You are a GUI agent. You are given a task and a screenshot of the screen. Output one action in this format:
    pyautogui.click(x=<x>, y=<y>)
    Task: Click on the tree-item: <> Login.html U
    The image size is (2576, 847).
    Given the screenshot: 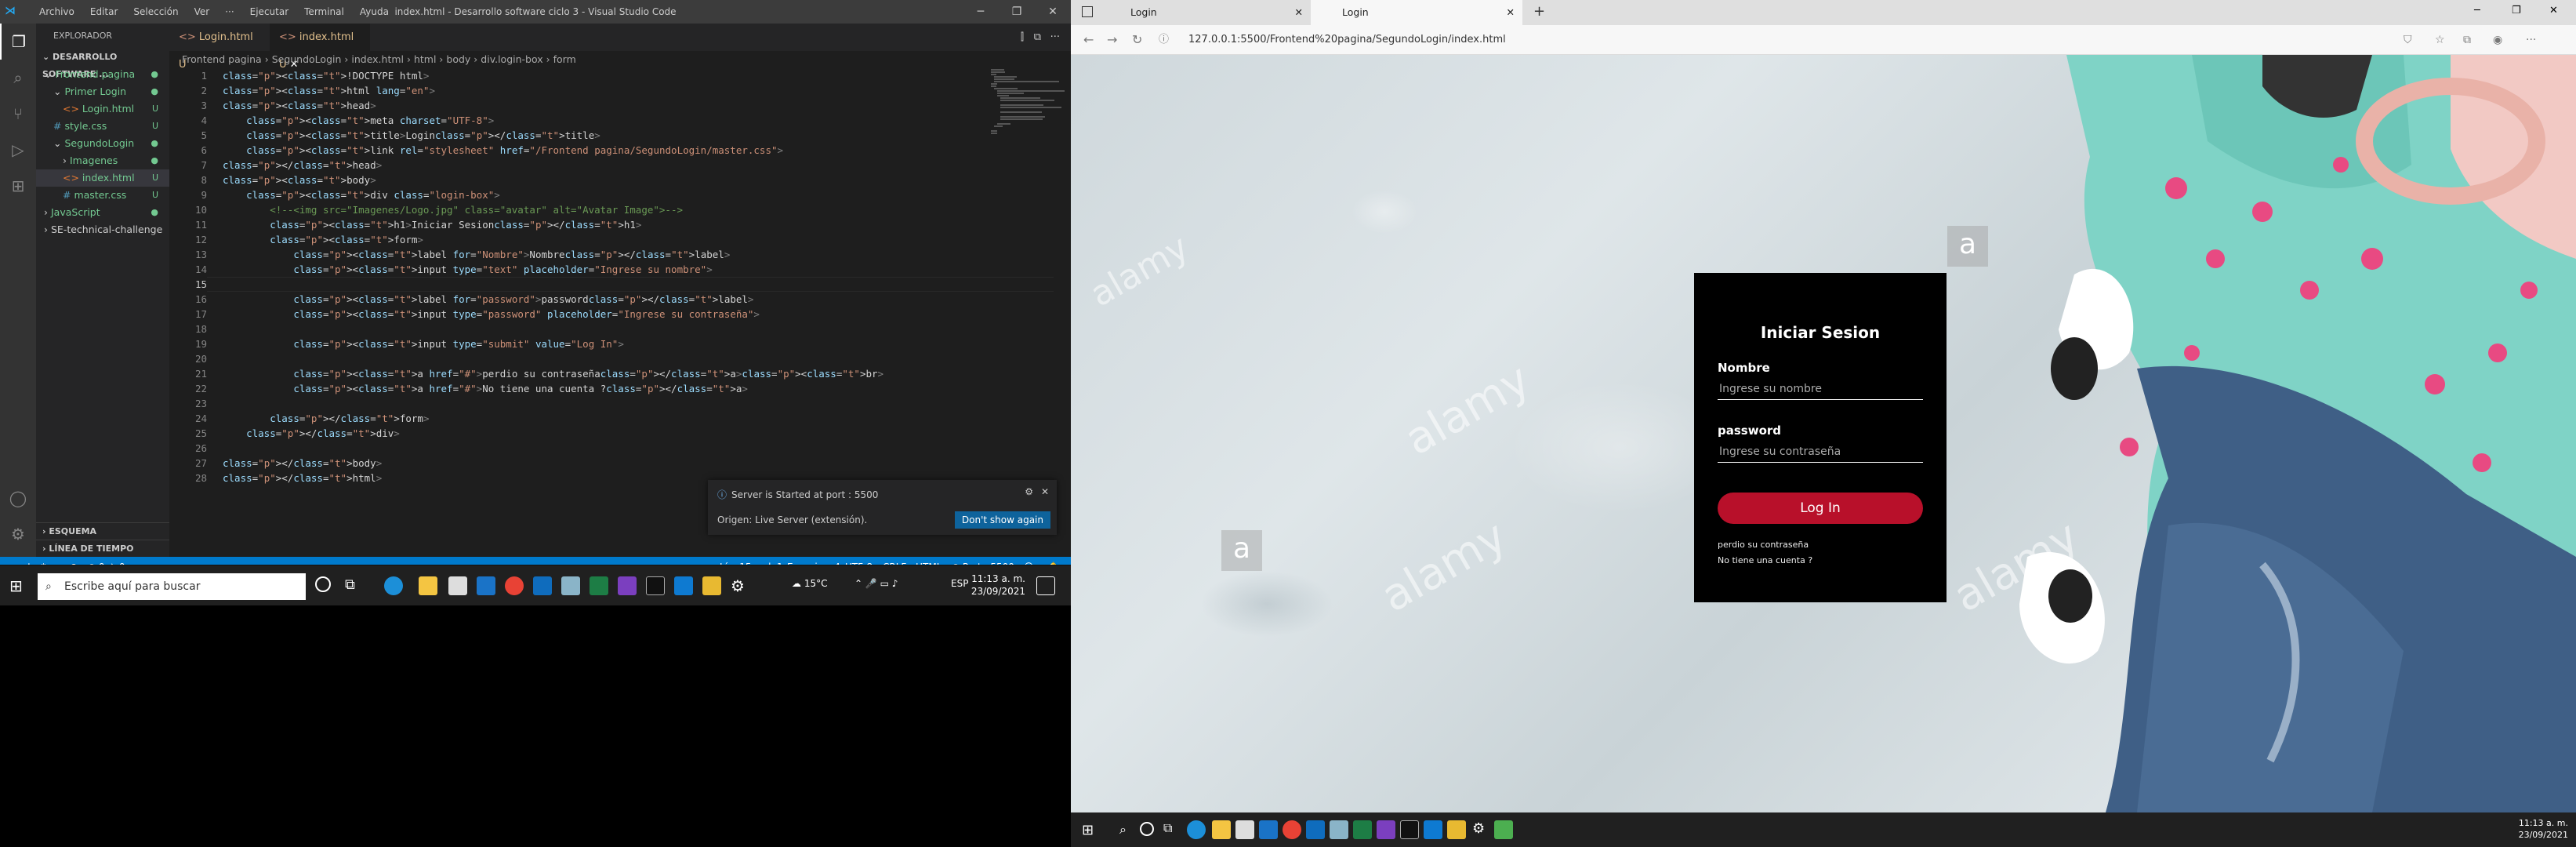 What is the action you would take?
    pyautogui.click(x=103, y=109)
    